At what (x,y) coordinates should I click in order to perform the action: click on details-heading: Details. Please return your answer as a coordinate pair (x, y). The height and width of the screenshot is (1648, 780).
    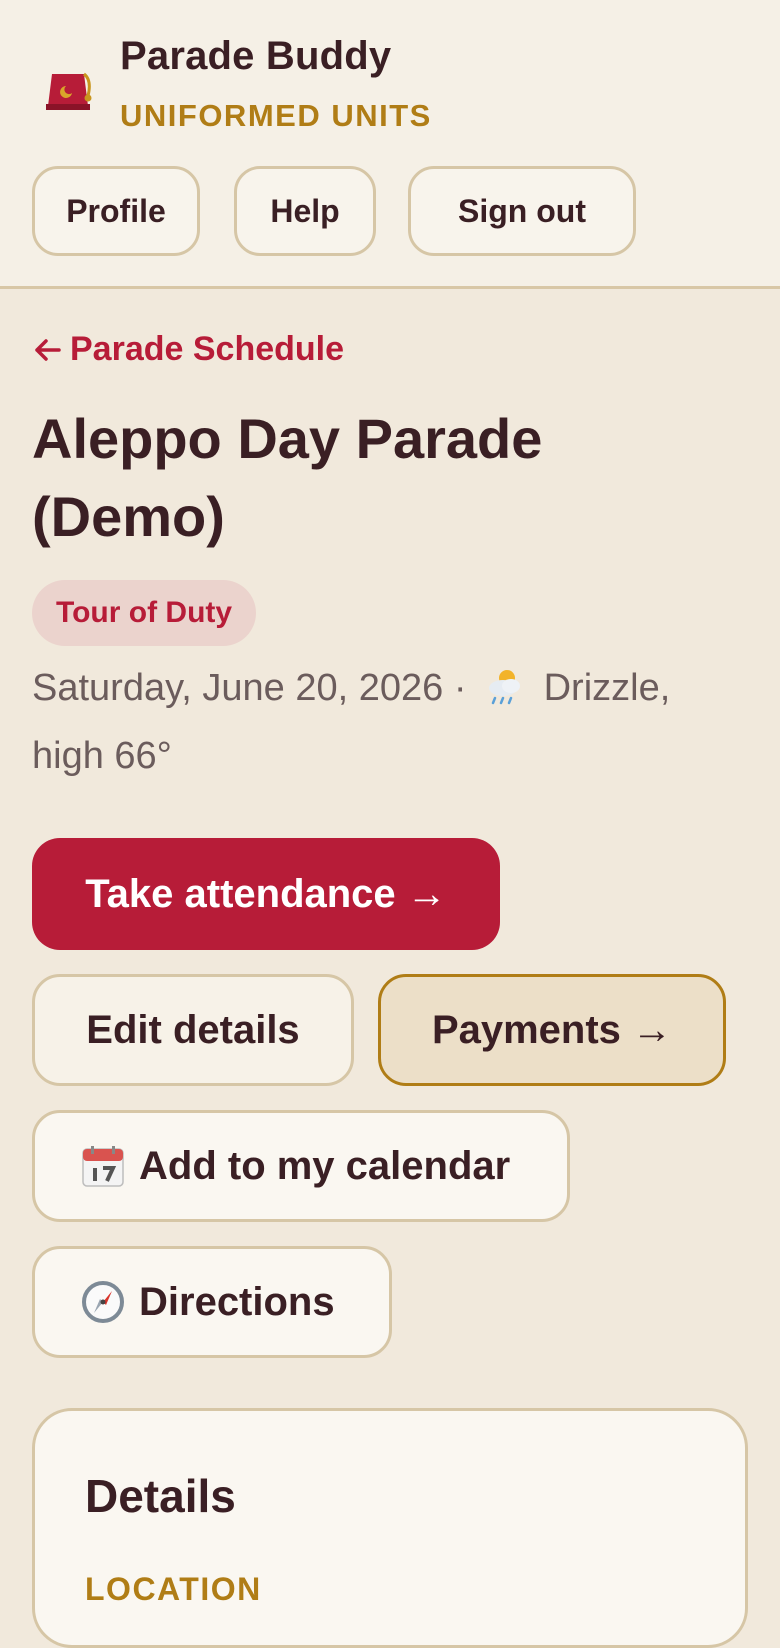
    Looking at the image, I should click on (160, 1496).